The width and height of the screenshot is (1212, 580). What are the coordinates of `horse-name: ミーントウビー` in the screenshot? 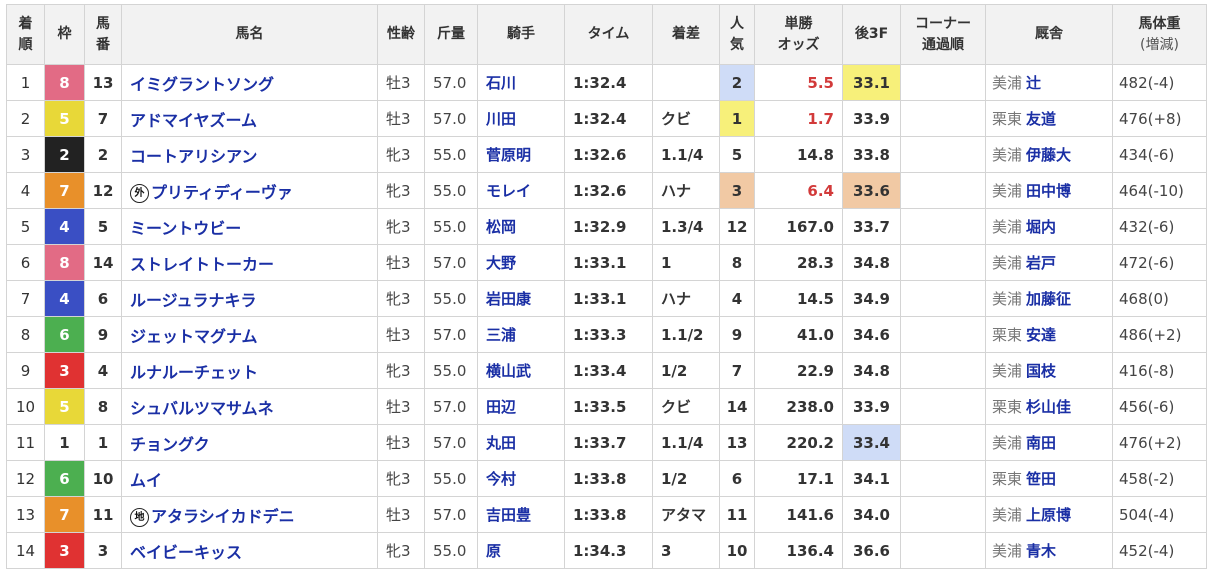 It's located at (185, 228).